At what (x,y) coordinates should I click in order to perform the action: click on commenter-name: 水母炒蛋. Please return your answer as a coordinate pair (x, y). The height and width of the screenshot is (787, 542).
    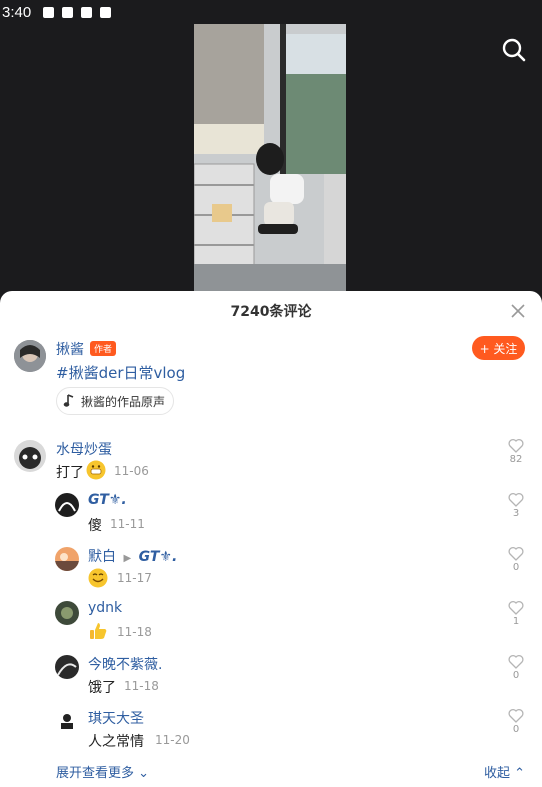
    Looking at the image, I should click on (84, 449).